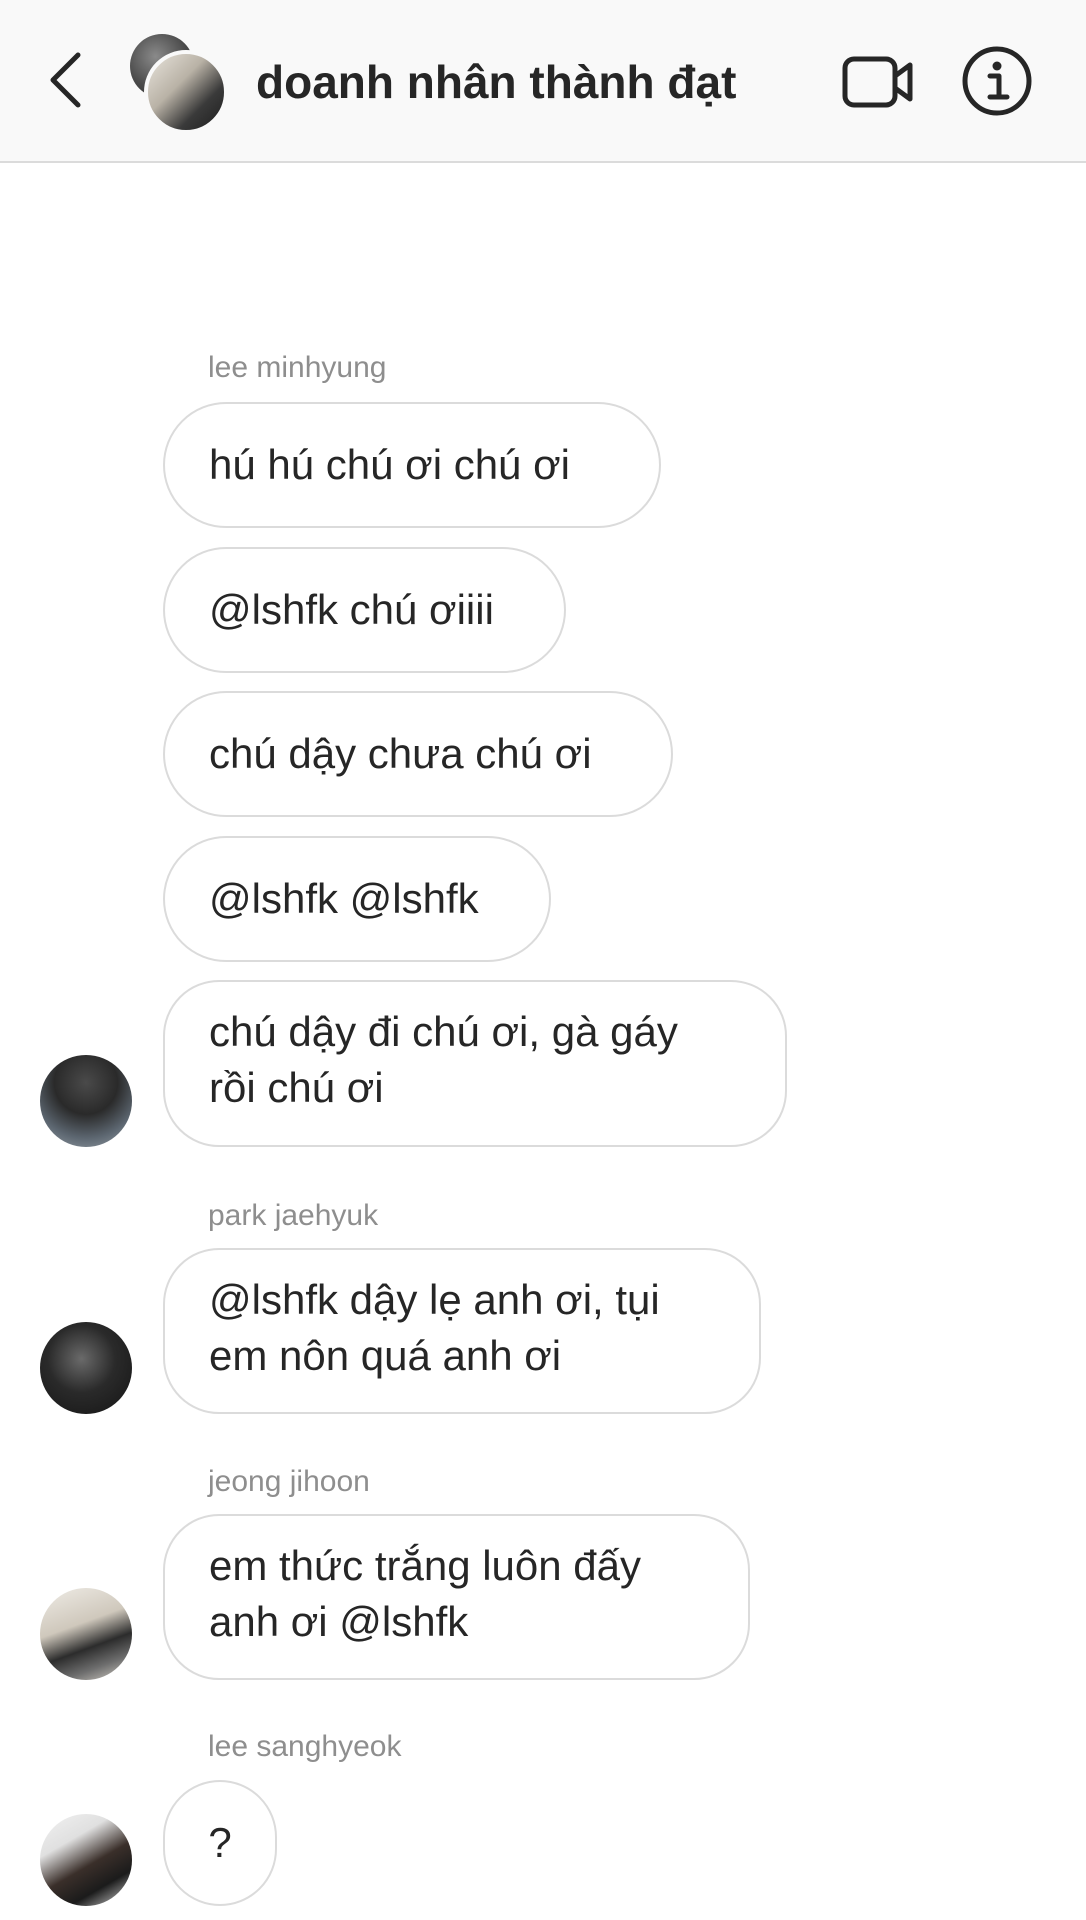 The image size is (1086, 1920). I want to click on chat-title: doanh nhân thành đạt, so click(496, 82).